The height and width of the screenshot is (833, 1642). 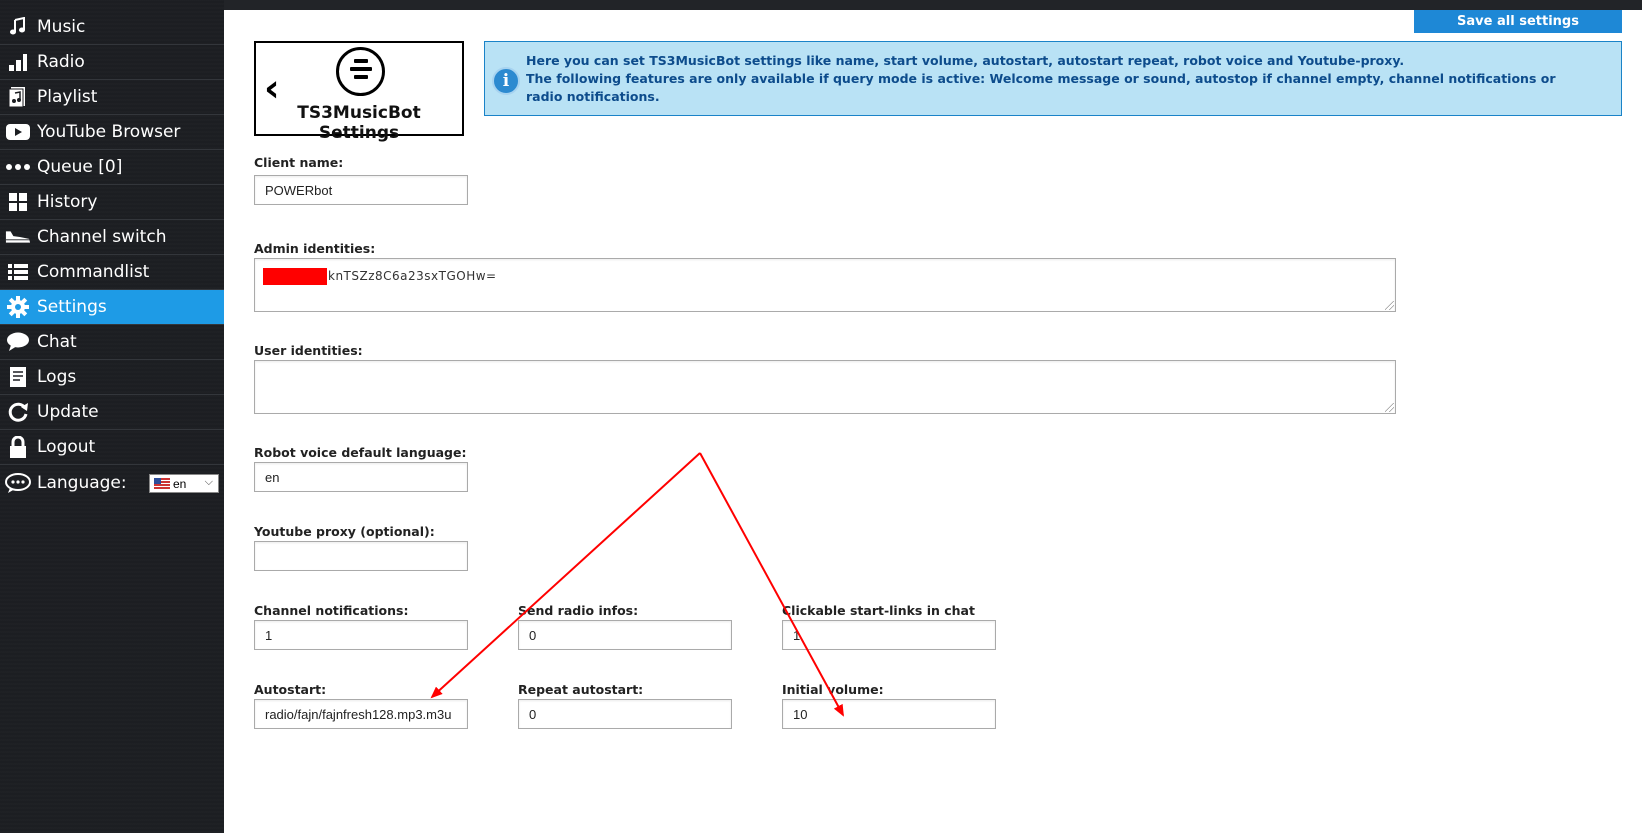 I want to click on sidebar-item-label: Logout, so click(x=66, y=447).